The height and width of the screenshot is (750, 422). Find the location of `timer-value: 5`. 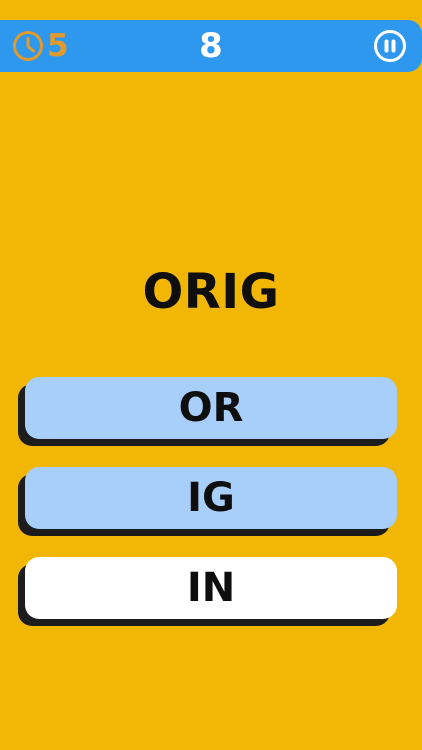

timer-value: 5 is located at coordinates (58, 46).